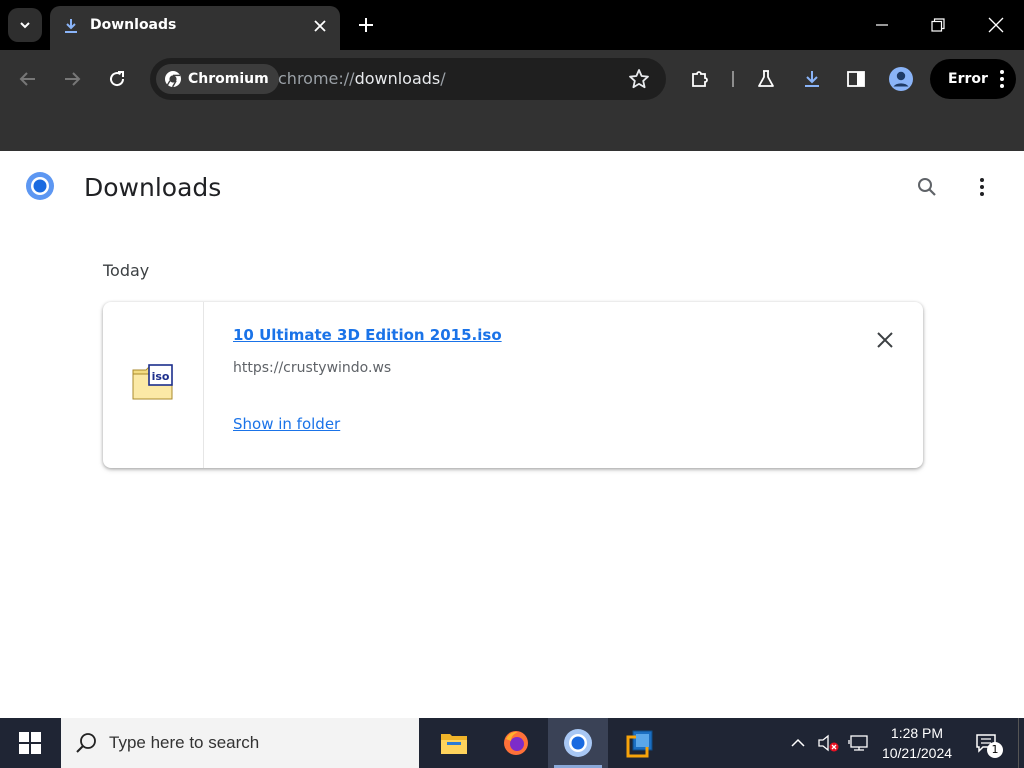 This screenshot has width=1024, height=768. I want to click on clock-date: 10/21/2024, so click(917, 753).